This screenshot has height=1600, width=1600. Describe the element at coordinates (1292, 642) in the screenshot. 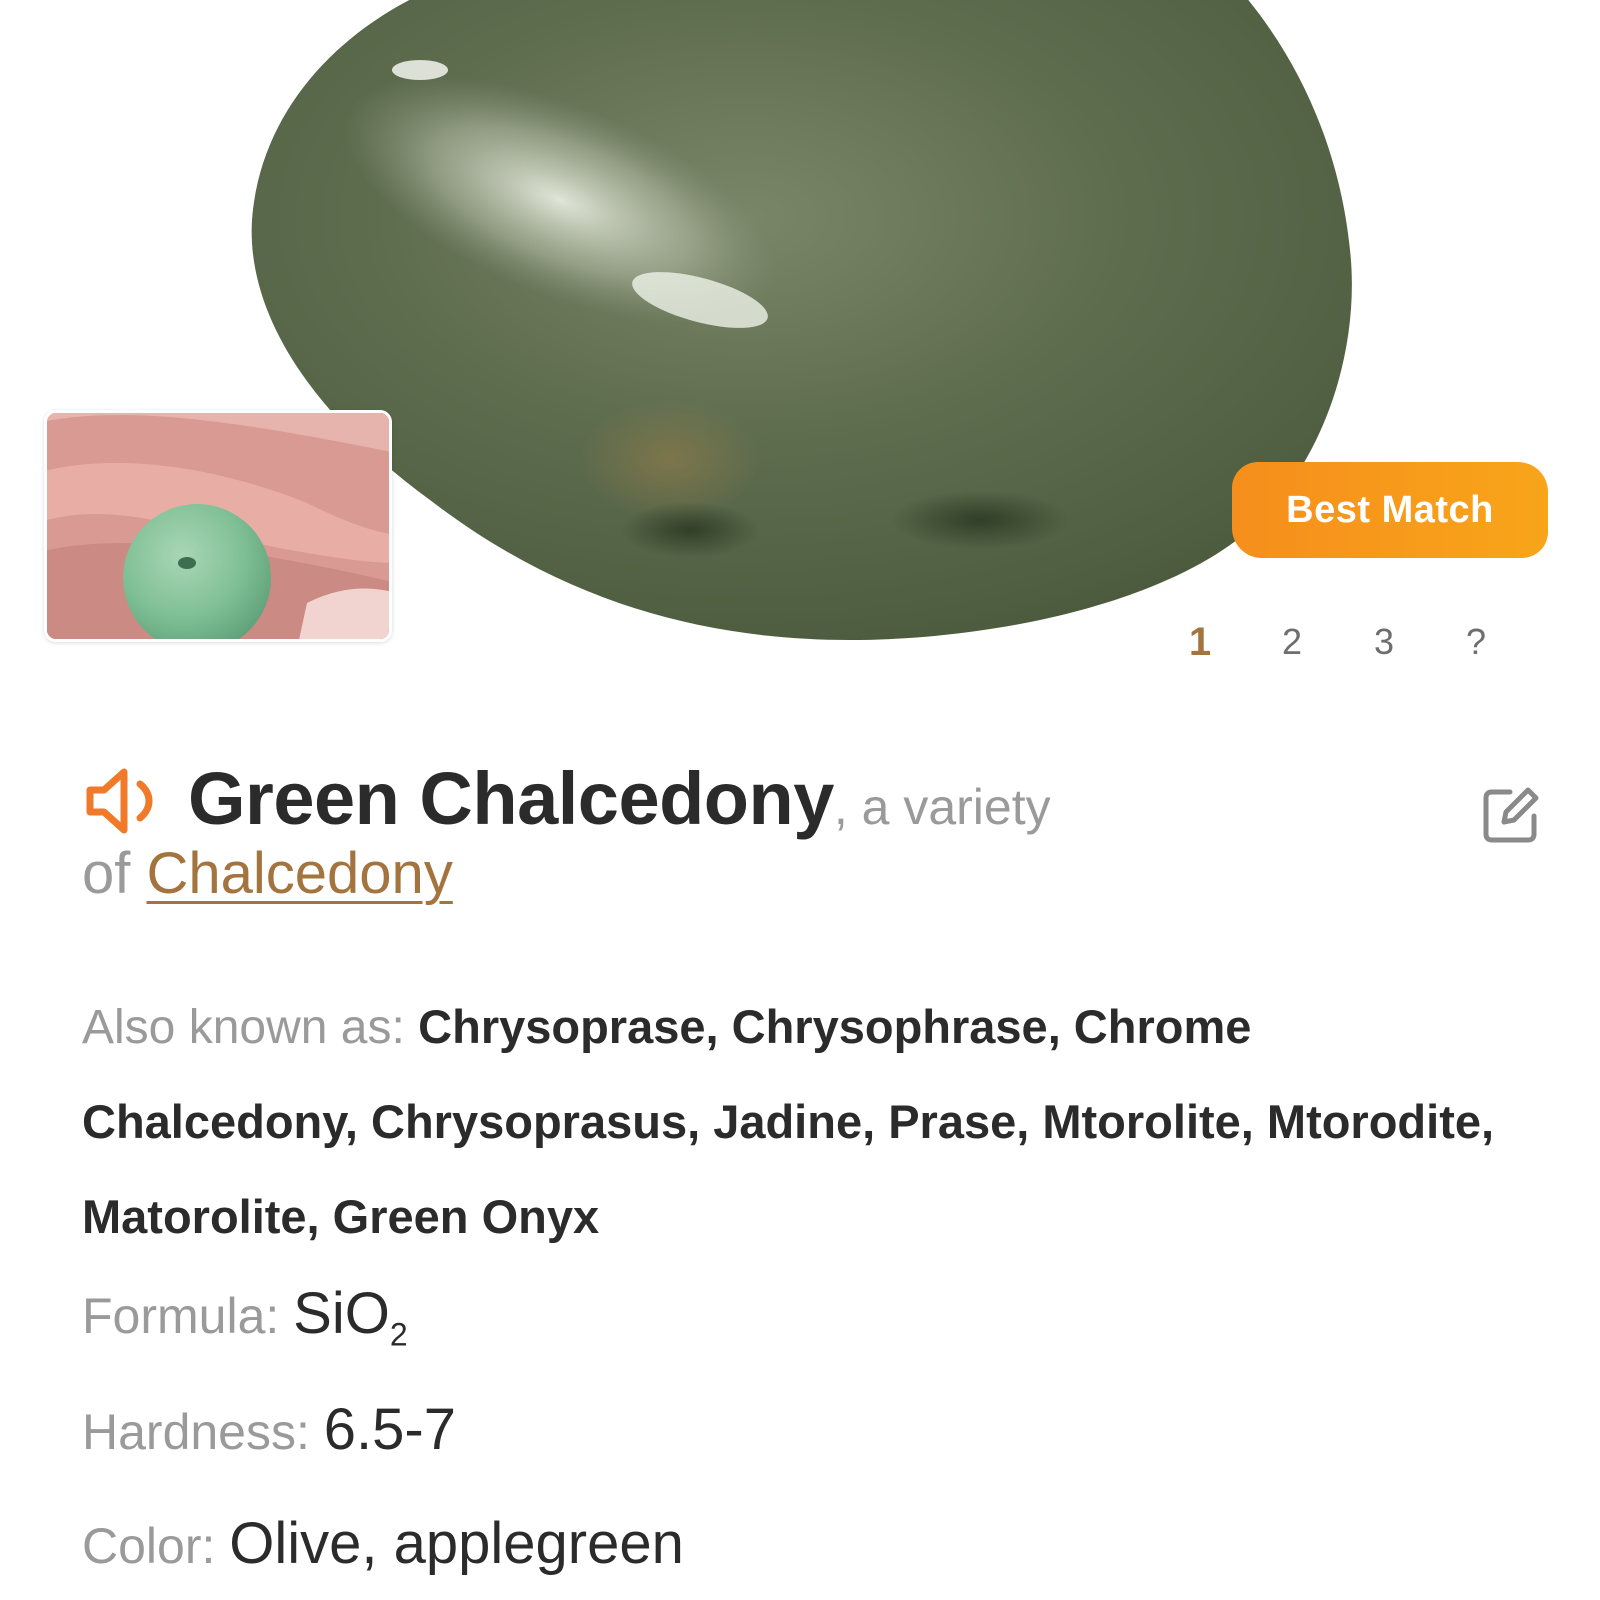

I see `pager-item-2: 2` at that location.